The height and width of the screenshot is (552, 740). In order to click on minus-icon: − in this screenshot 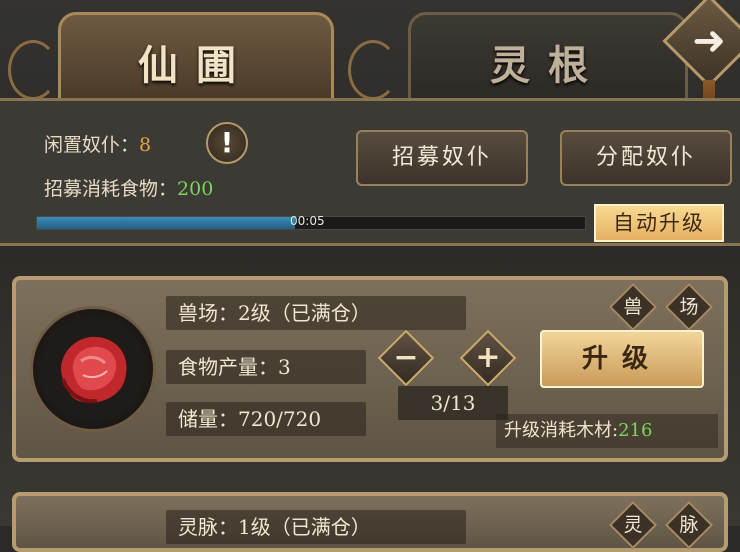, I will do `click(406, 357)`.